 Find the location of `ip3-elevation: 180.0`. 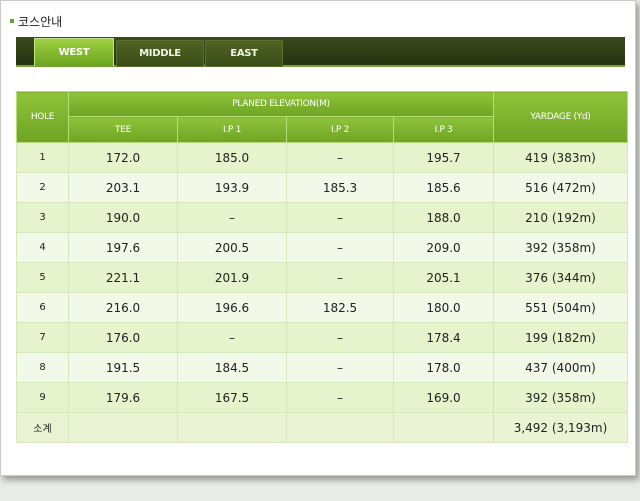

ip3-elevation: 180.0 is located at coordinates (443, 307).